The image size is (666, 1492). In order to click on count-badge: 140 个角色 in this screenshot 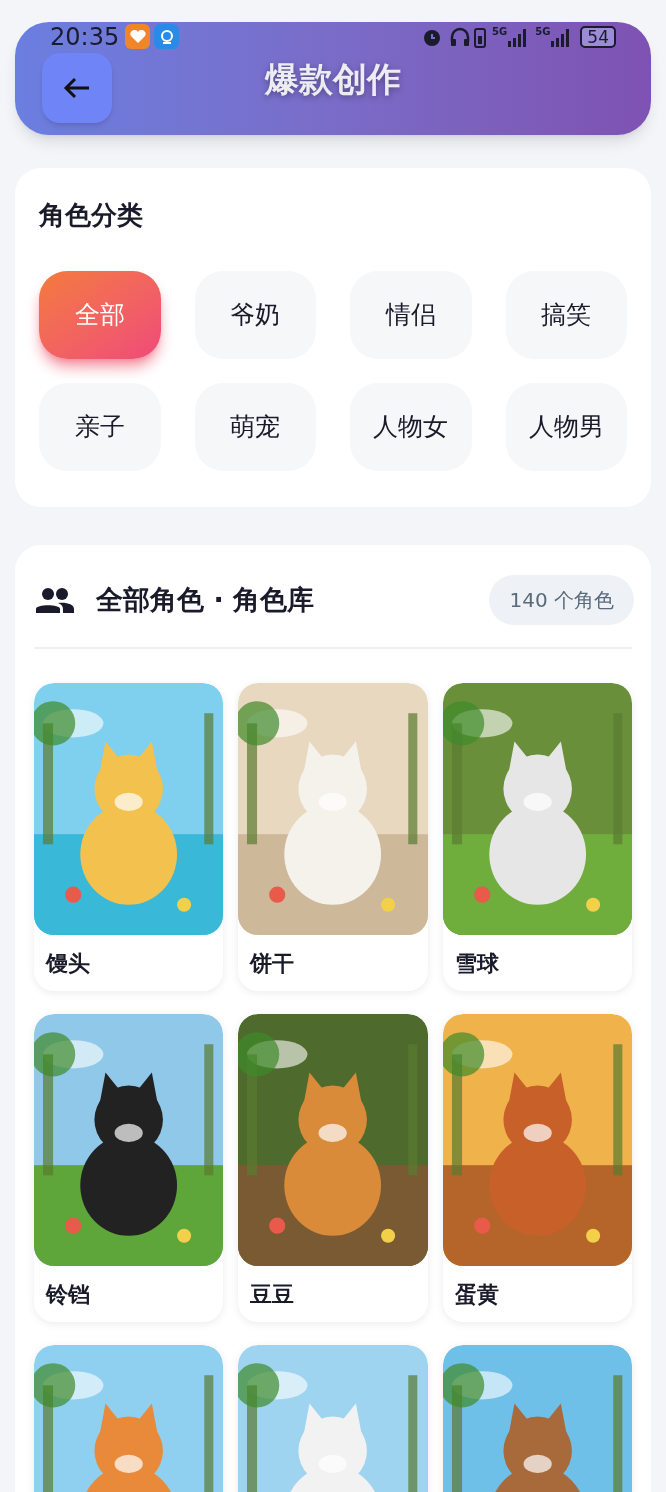, I will do `click(561, 600)`.